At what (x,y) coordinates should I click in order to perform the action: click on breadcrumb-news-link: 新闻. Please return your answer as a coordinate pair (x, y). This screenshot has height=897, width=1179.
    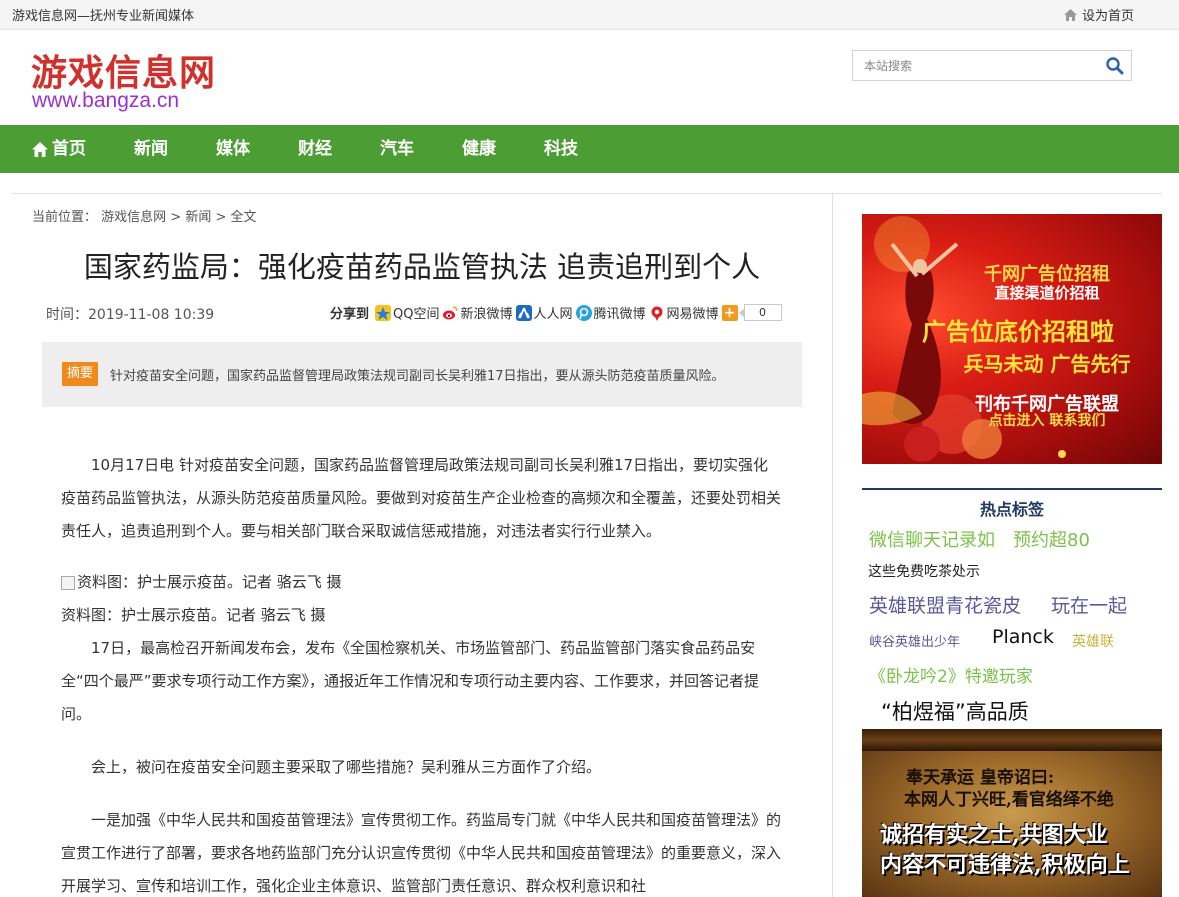
    Looking at the image, I should click on (198, 217).